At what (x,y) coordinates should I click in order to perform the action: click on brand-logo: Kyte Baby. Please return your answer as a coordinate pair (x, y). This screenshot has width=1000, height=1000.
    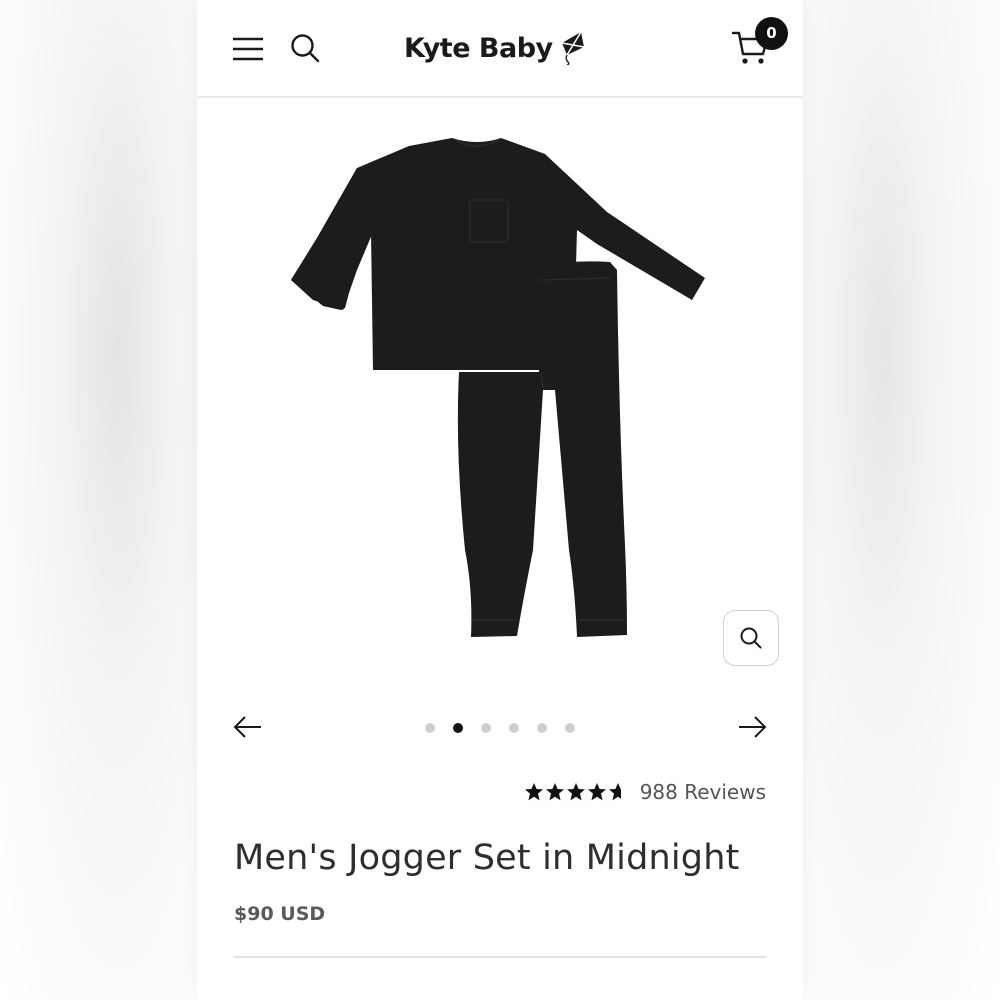
    Looking at the image, I should click on (494, 48).